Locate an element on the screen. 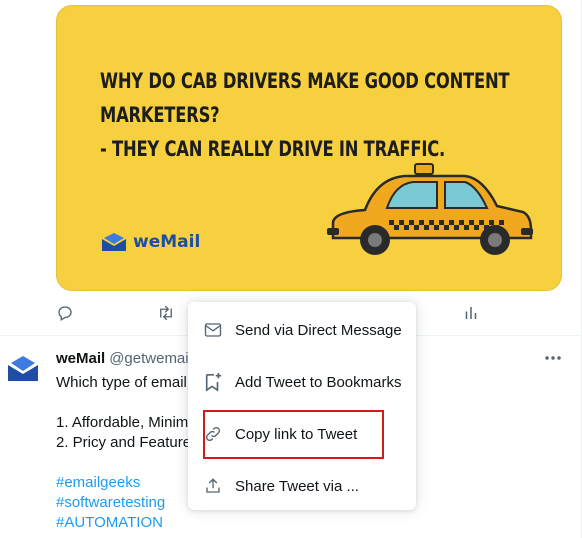 This screenshot has width=582, height=538. retweet-icon is located at coordinates (166, 313).